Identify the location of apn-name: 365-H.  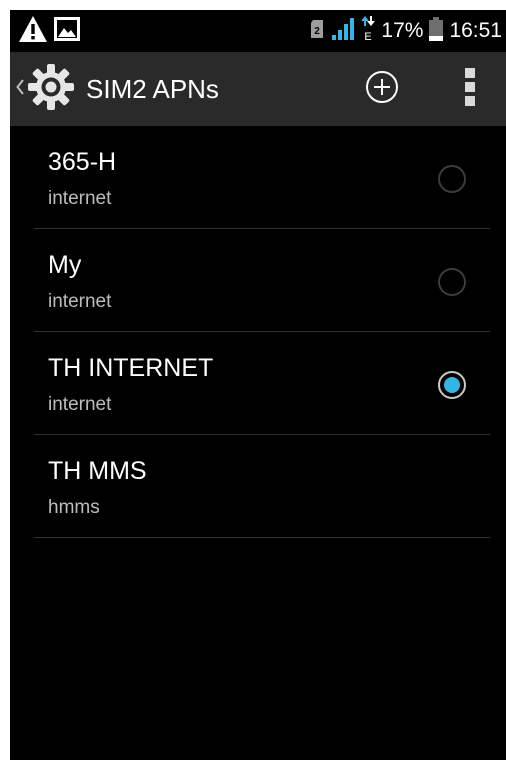
(82, 162).